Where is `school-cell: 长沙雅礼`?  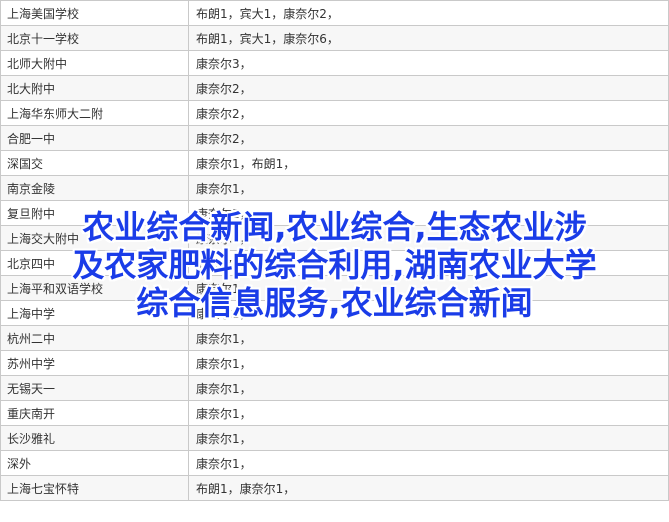 school-cell: 长沙雅礼 is located at coordinates (94, 438).